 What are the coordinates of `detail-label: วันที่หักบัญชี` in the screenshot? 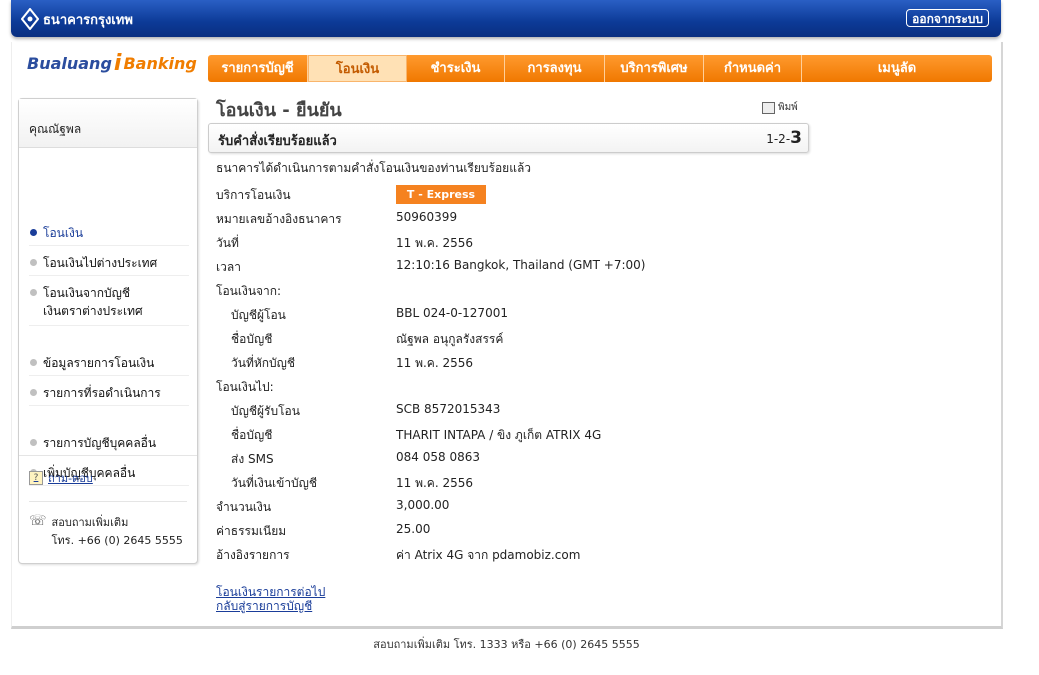 It's located at (263, 363).